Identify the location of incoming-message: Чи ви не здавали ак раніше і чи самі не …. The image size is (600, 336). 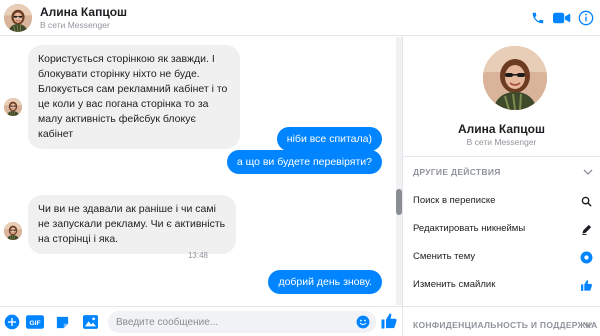
(132, 224).